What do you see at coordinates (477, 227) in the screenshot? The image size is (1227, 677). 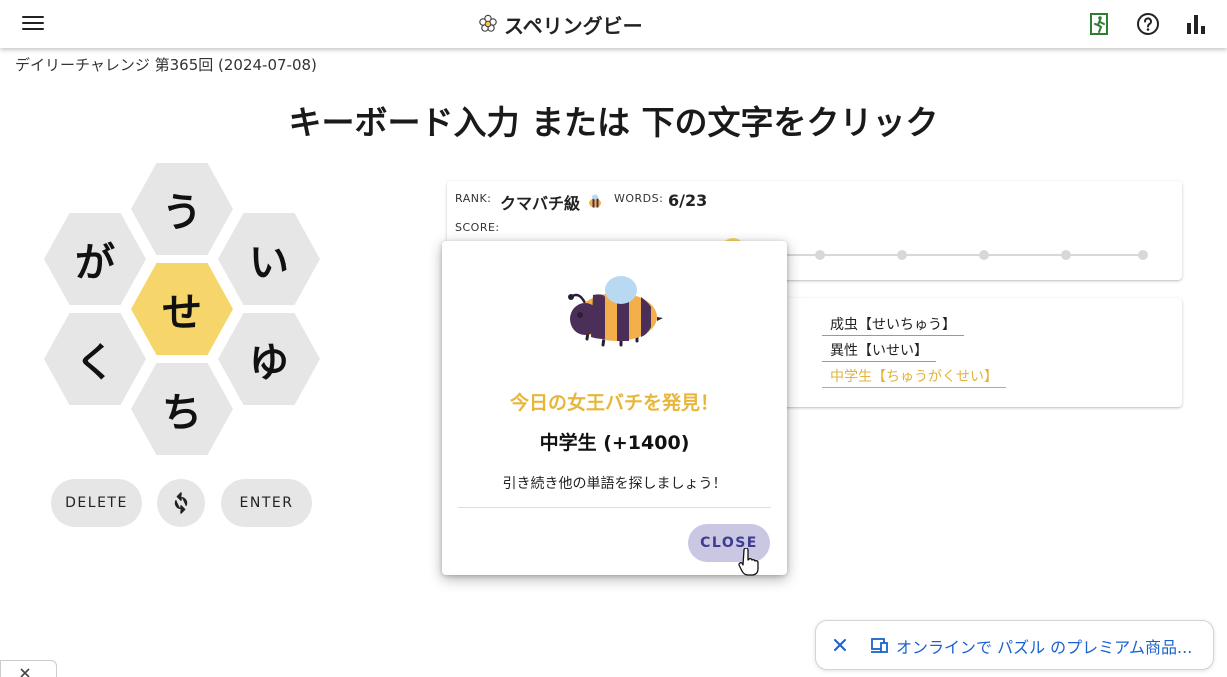 I see `score-label: SCORE:` at bounding box center [477, 227].